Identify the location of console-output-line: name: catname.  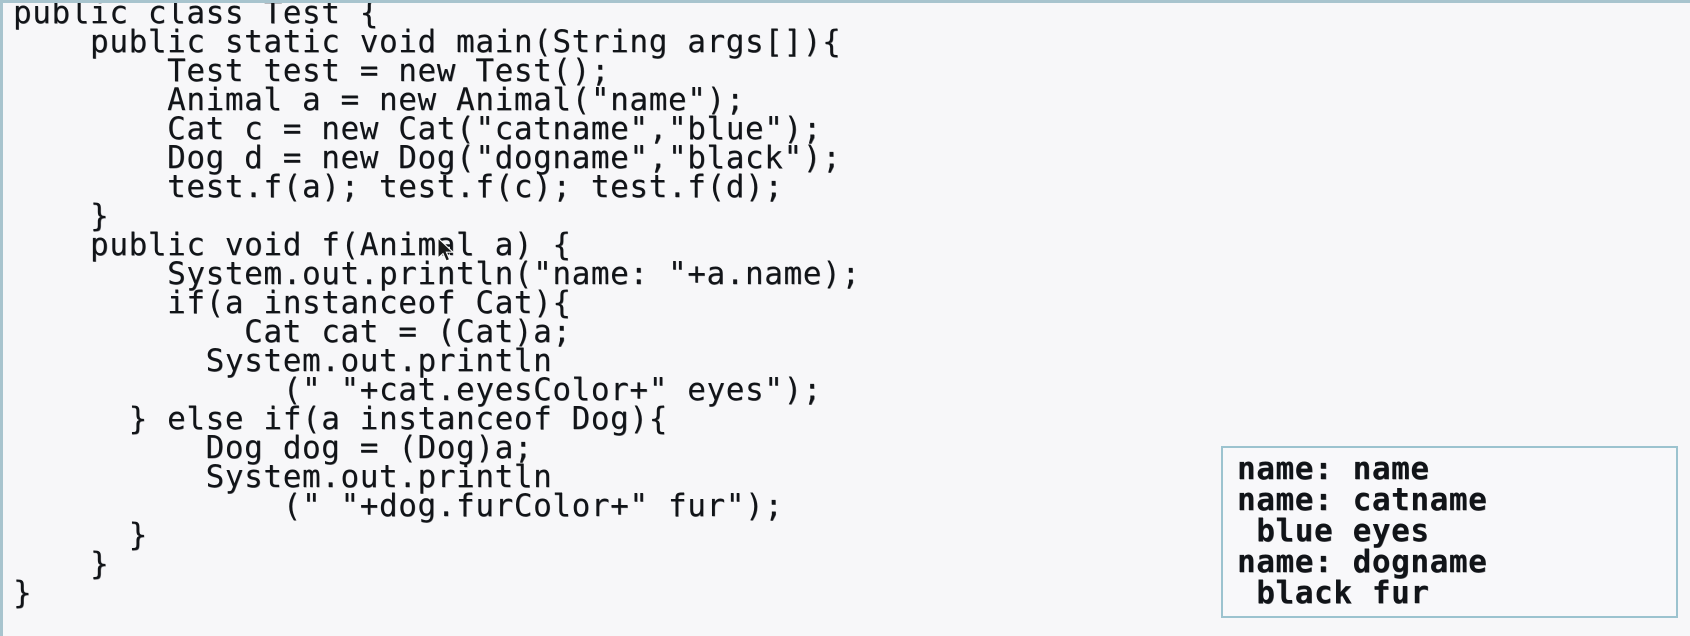
(1362, 500).